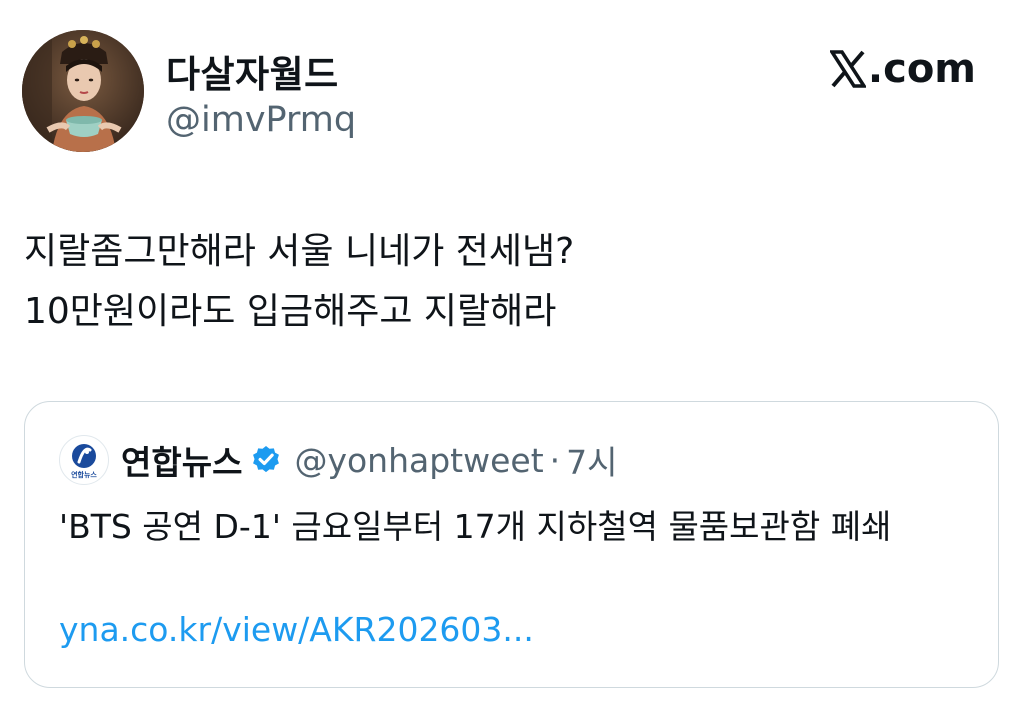 This screenshot has width=1024, height=716. Describe the element at coordinates (84, 474) in the screenshot. I see `quoted-avatar-text: 연합뉴스` at that location.